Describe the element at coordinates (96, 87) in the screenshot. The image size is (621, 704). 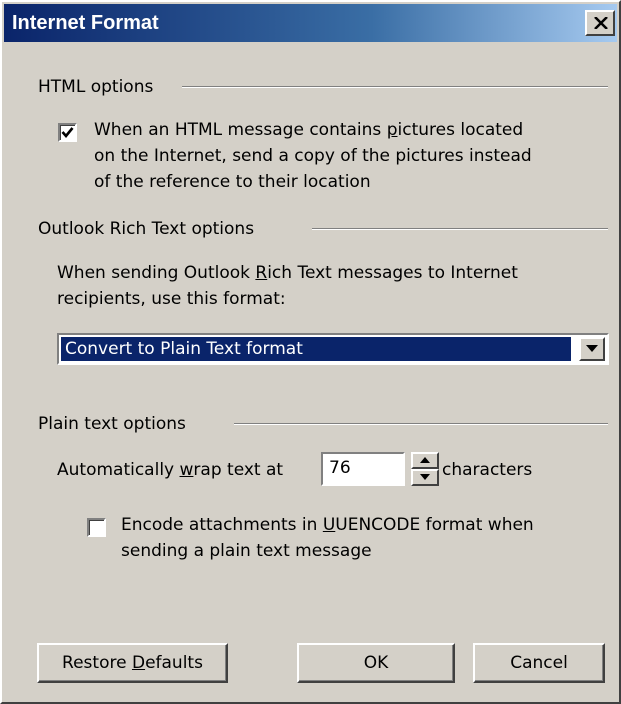
I see `html-options-header: HTML options` at that location.